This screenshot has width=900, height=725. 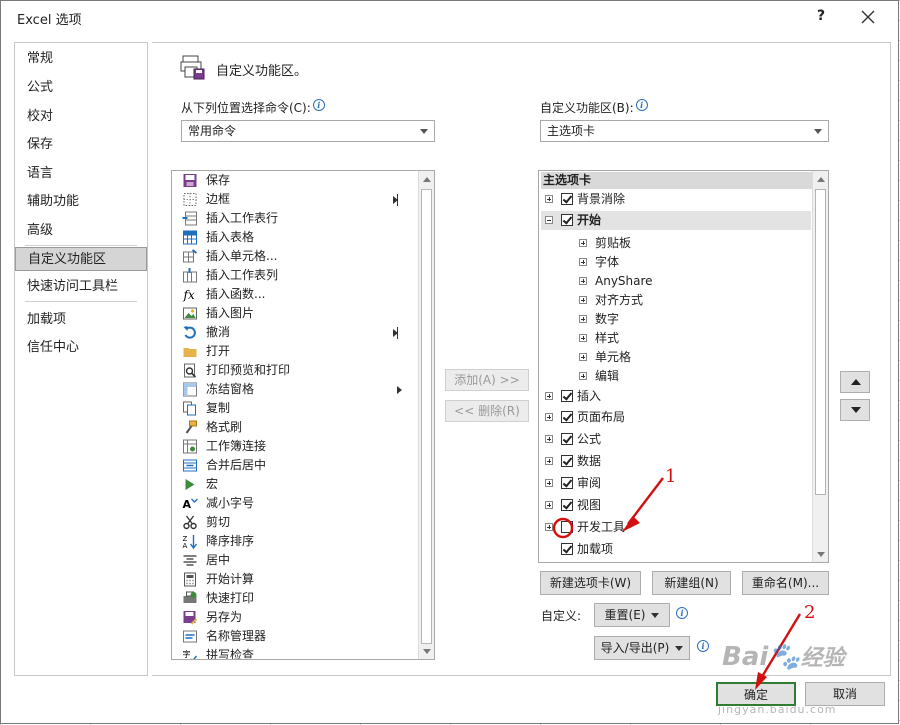 What do you see at coordinates (487, 411) in the screenshot?
I see `remove-button: << 删除(R)` at bounding box center [487, 411].